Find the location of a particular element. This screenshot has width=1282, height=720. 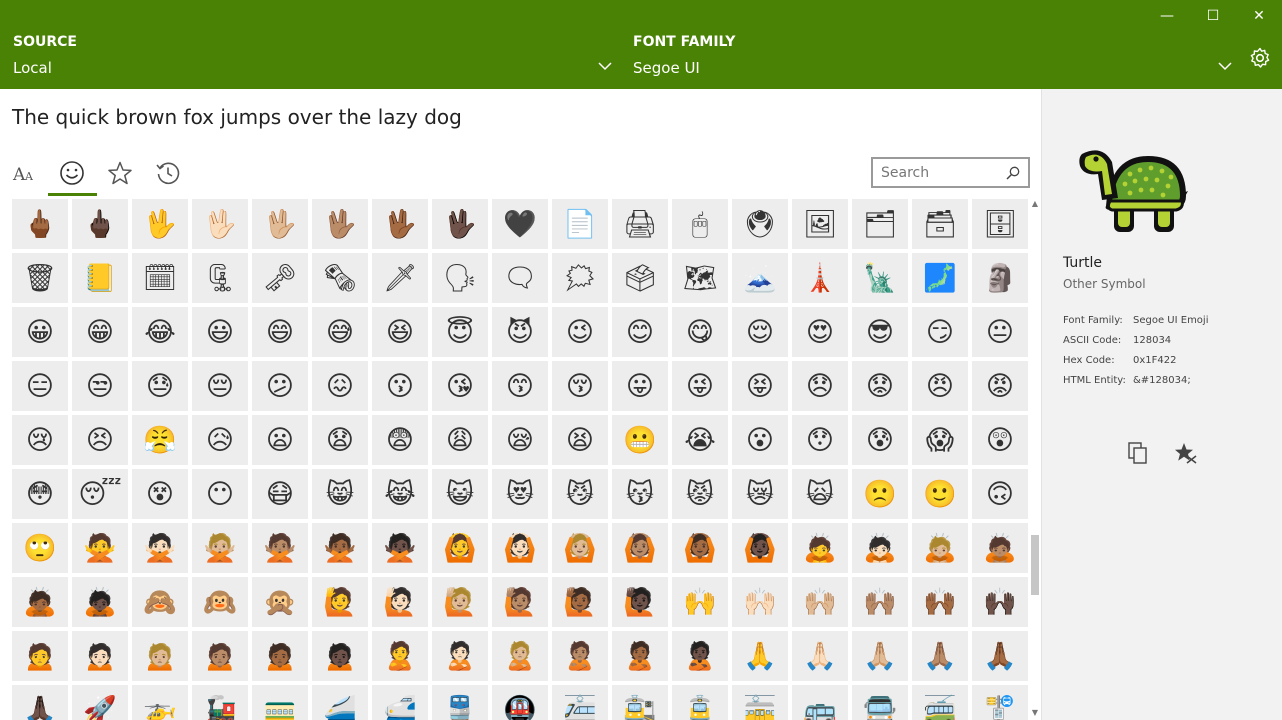

emoji-cell: 🙏🏾 is located at coordinates (1000, 656).